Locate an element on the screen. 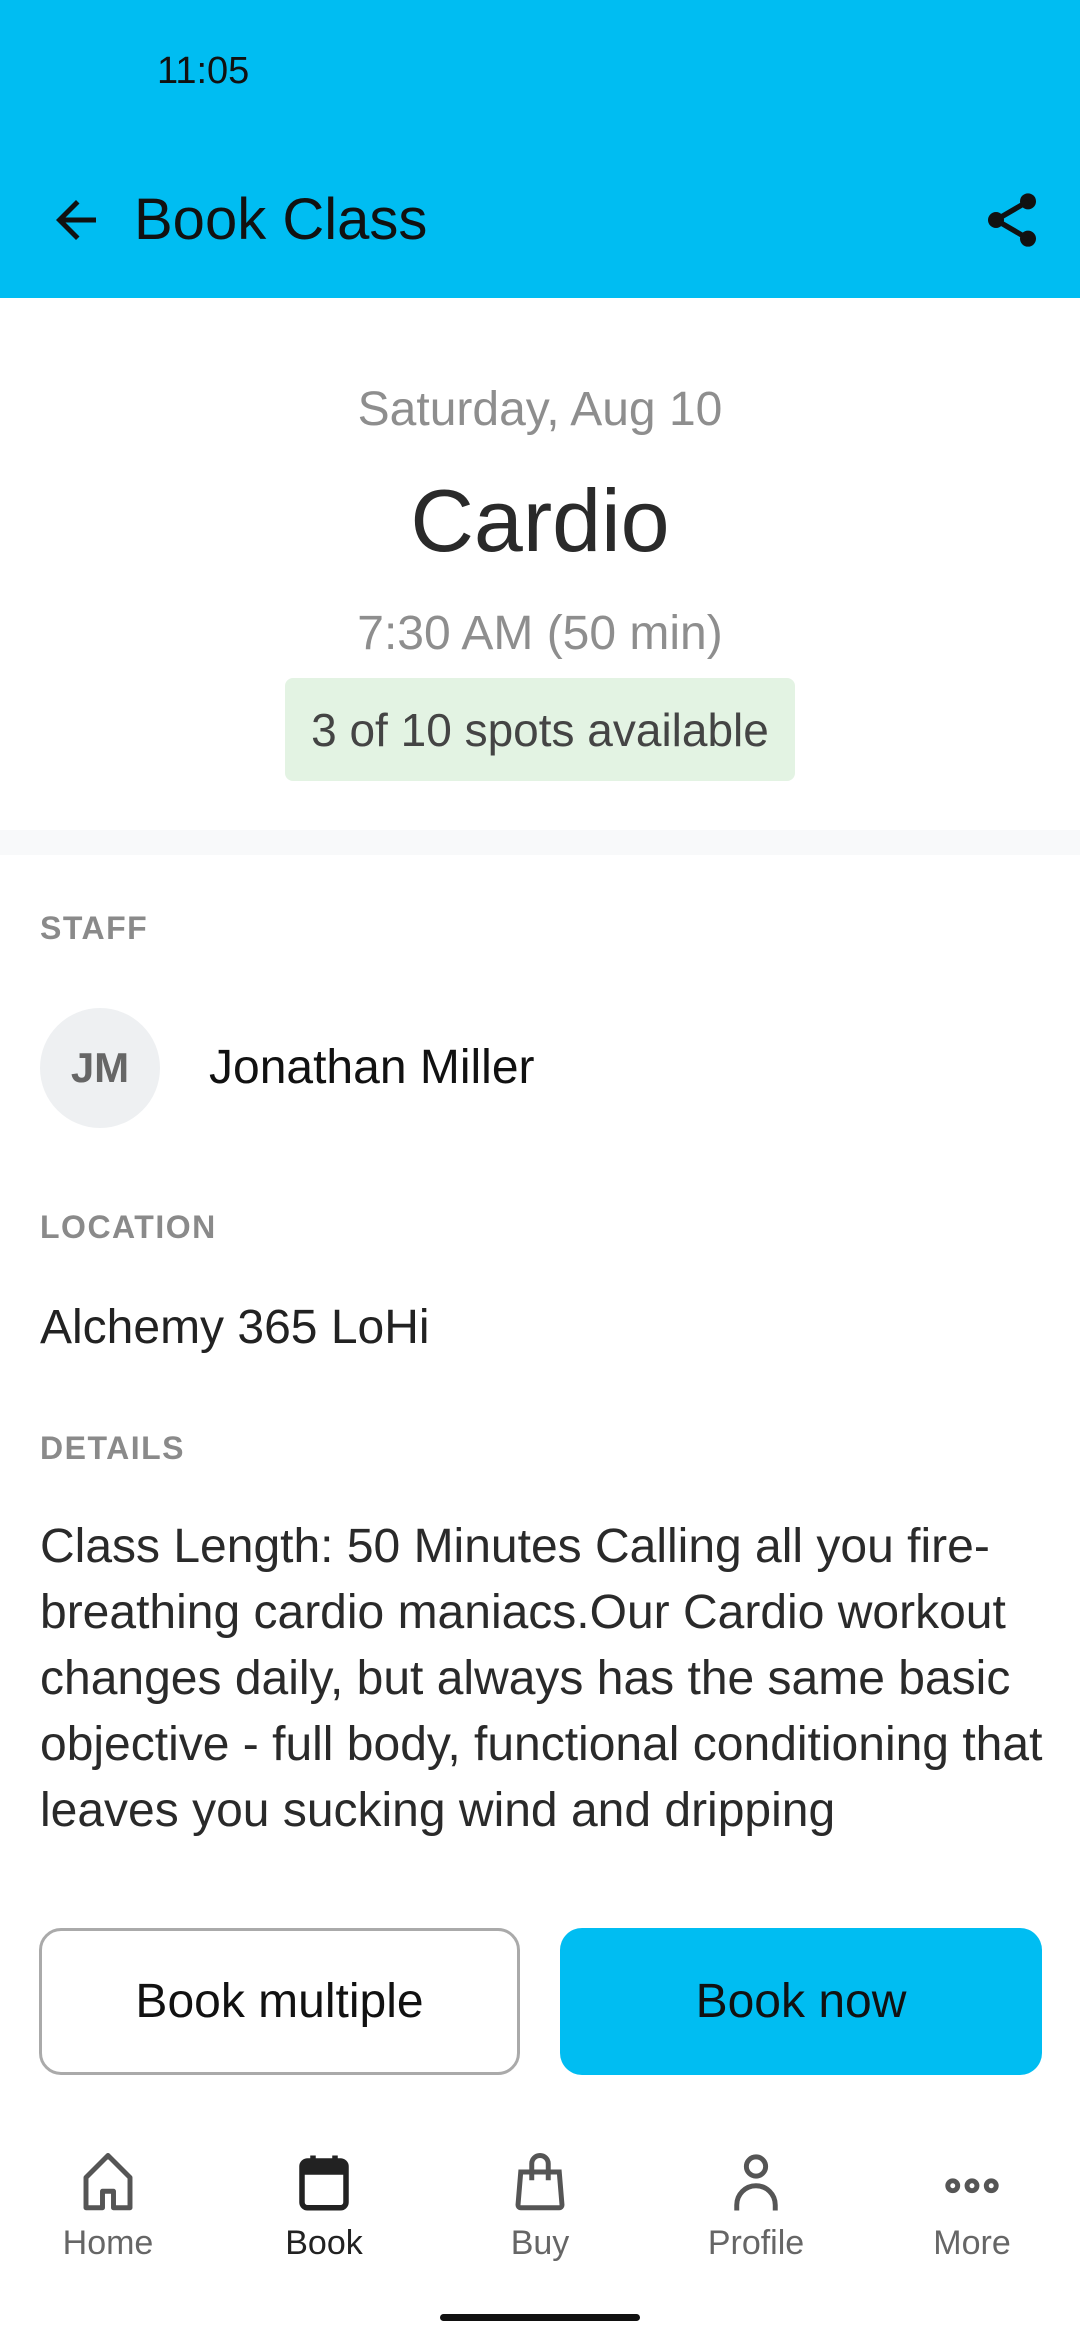 The width and height of the screenshot is (1080, 2340). more-icon is located at coordinates (972, 2186).